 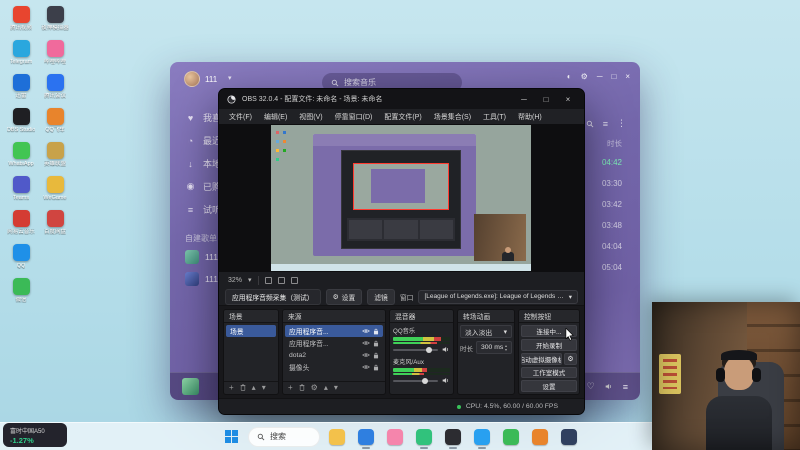 I want to click on taskbar-qq, so click(x=482, y=437).